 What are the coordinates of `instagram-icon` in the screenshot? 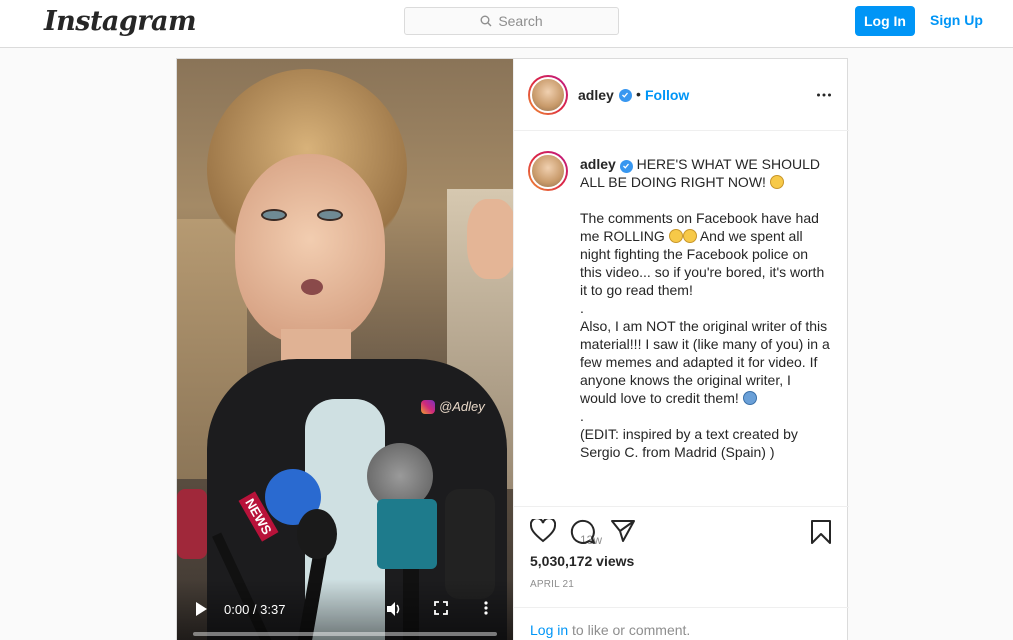 It's located at (428, 406).